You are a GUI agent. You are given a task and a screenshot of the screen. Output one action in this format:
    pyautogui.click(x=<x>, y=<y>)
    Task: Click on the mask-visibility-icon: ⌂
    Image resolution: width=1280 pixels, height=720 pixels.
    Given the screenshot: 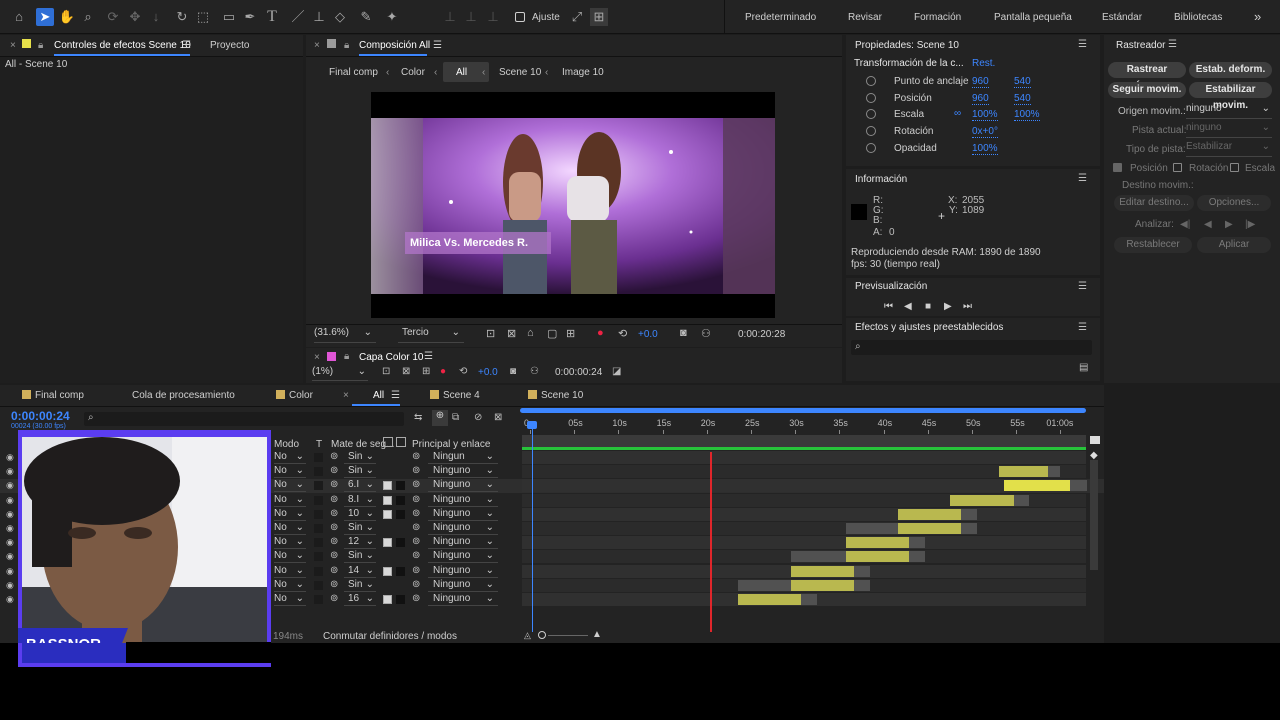 What is the action you would take?
    pyautogui.click(x=530, y=333)
    